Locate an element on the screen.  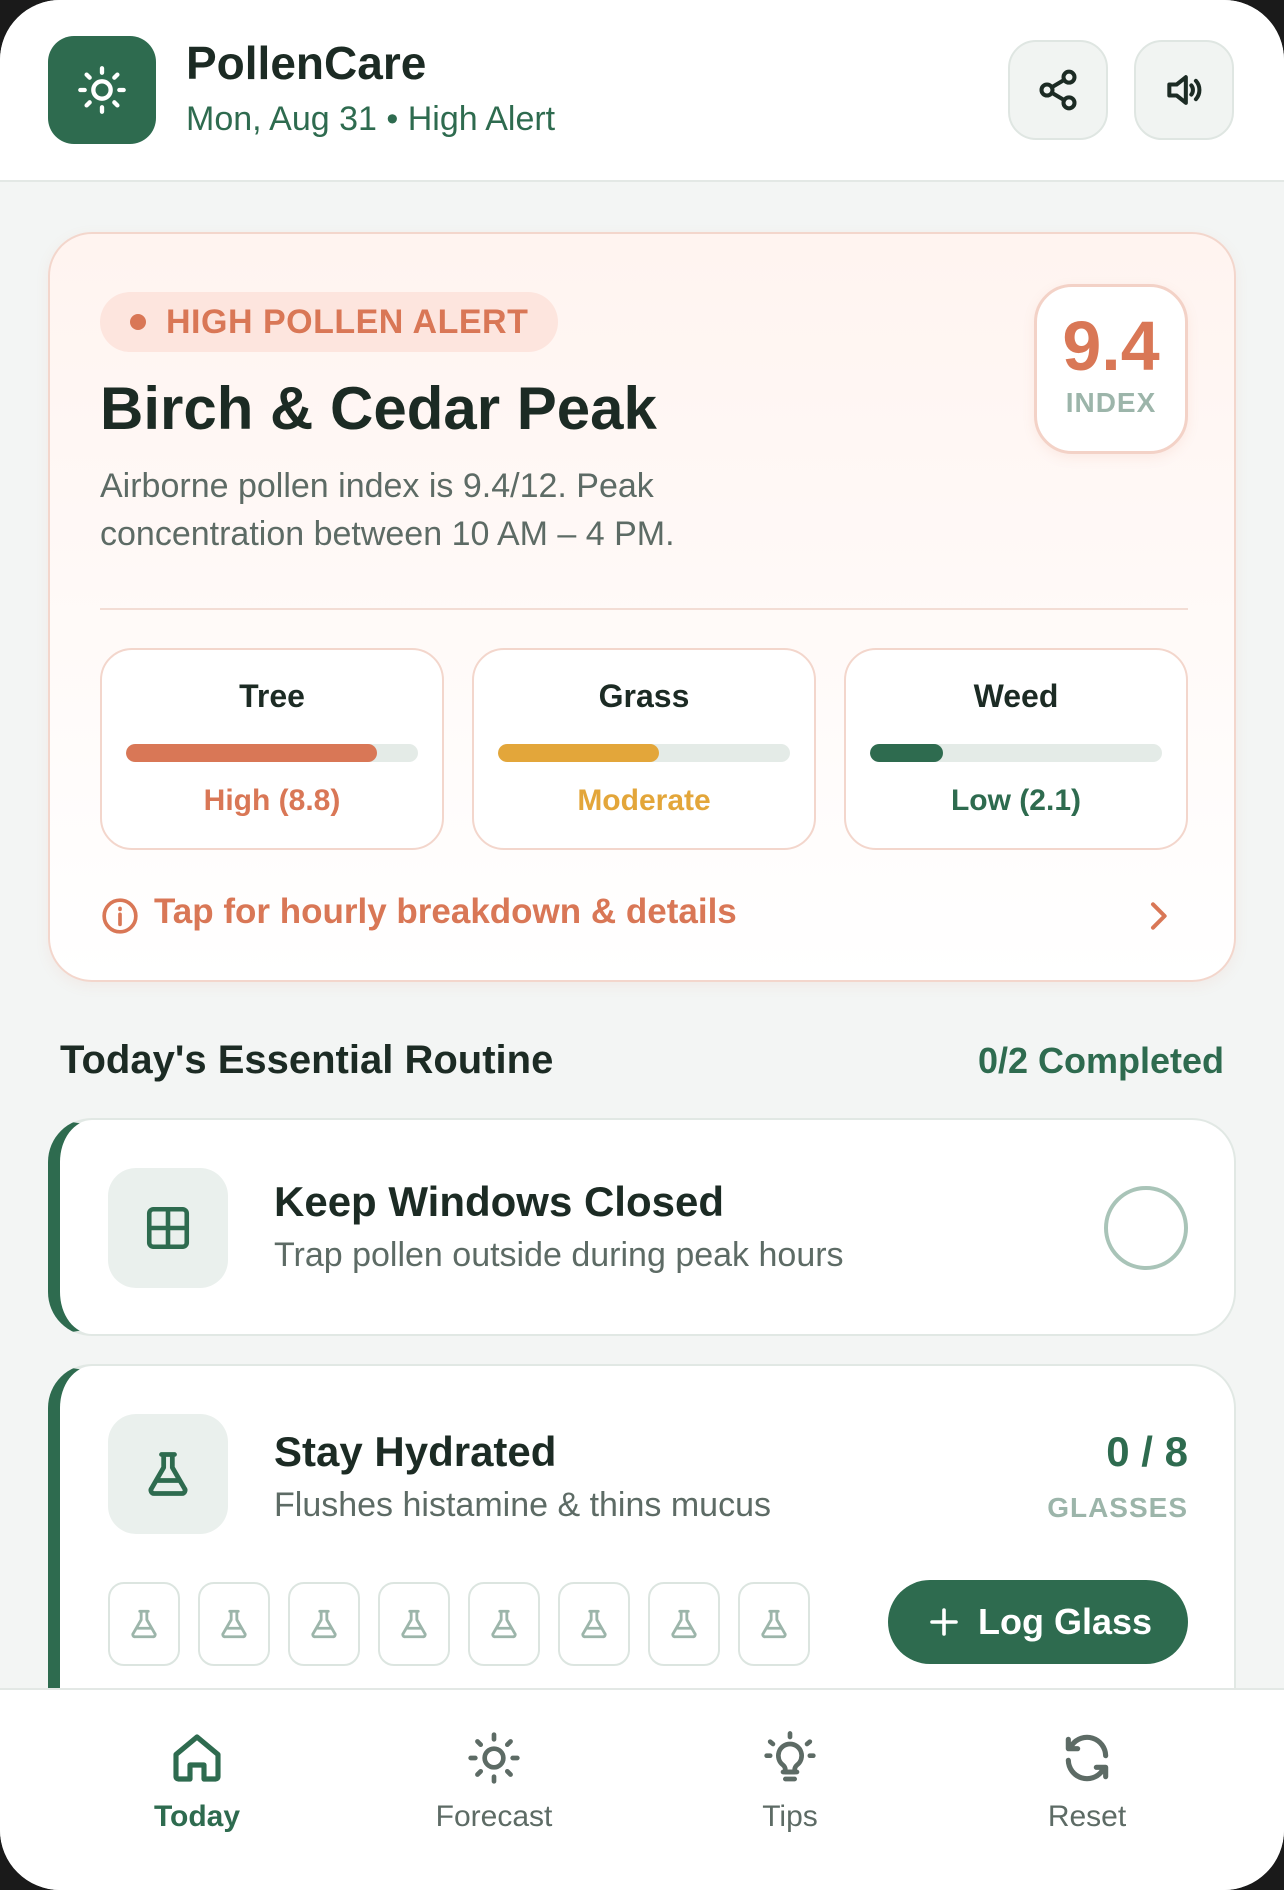
nav-label: Today is located at coordinates (197, 1816).